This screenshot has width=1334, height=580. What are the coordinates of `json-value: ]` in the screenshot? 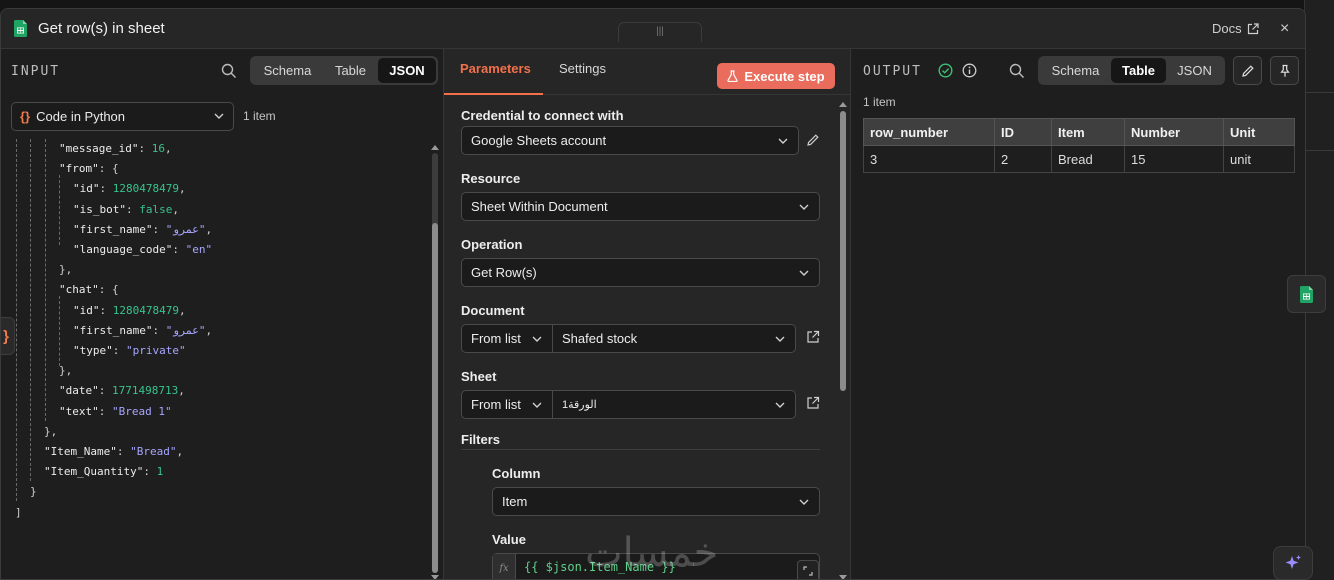 It's located at (18, 512).